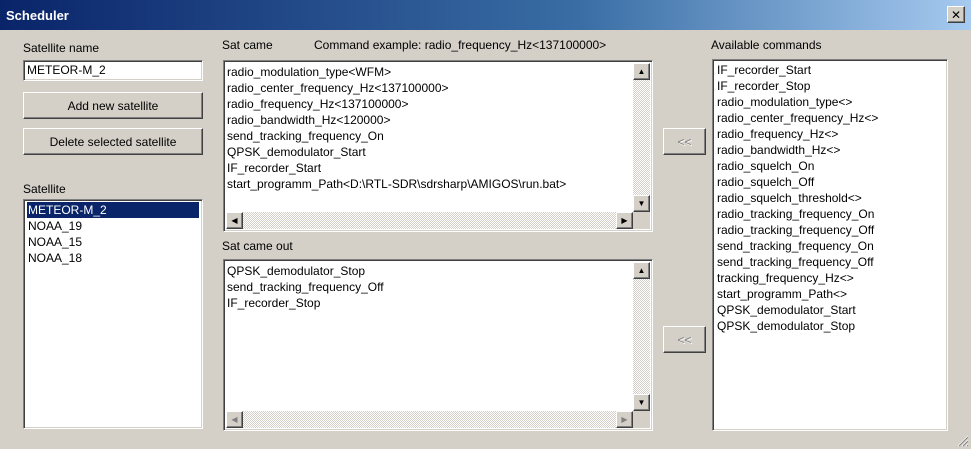  Describe the element at coordinates (429, 168) in the screenshot. I see `command-line: IF_recorder_Start` at that location.